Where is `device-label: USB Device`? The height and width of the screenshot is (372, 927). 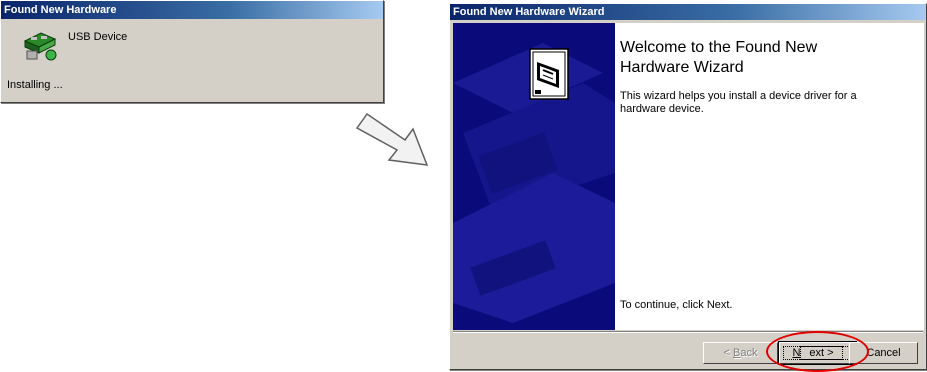 device-label: USB Device is located at coordinates (98, 37).